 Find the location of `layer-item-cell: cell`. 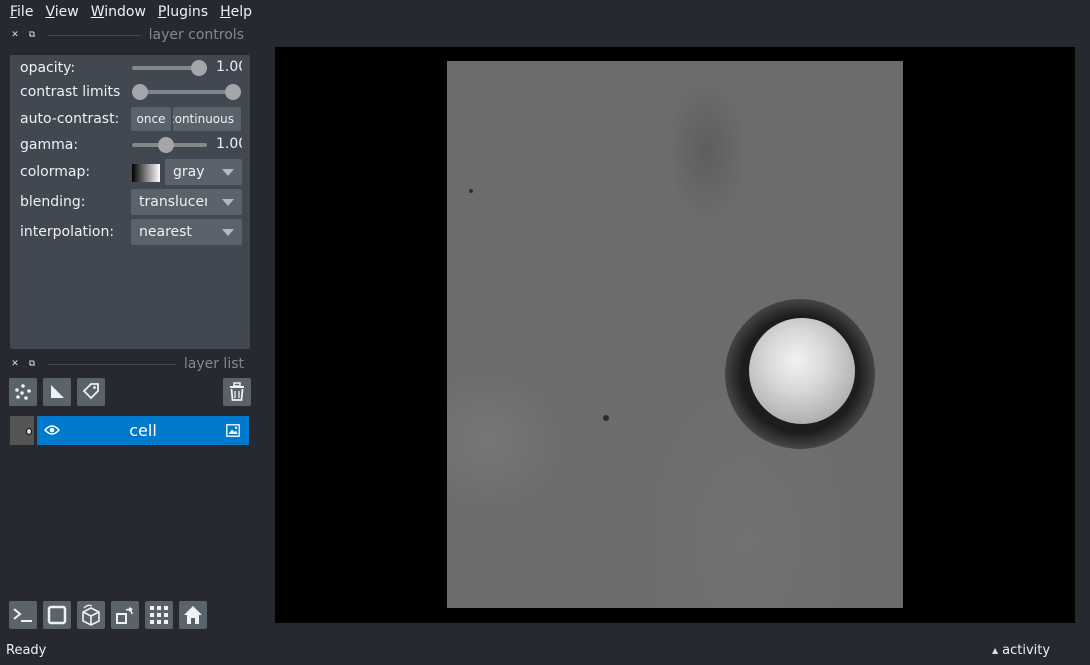

layer-item-cell: cell is located at coordinates (129, 430).